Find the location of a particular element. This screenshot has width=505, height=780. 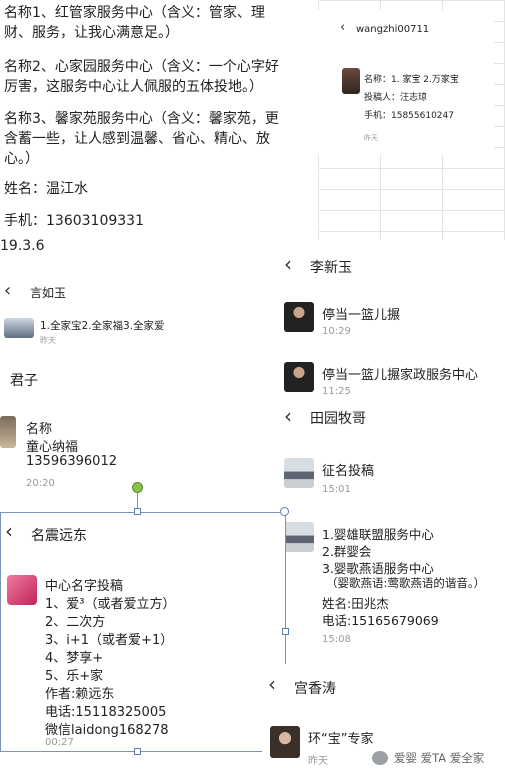

message-line: （婴歌燕语:莺歌燕语的谐音。） is located at coordinates (406, 583).